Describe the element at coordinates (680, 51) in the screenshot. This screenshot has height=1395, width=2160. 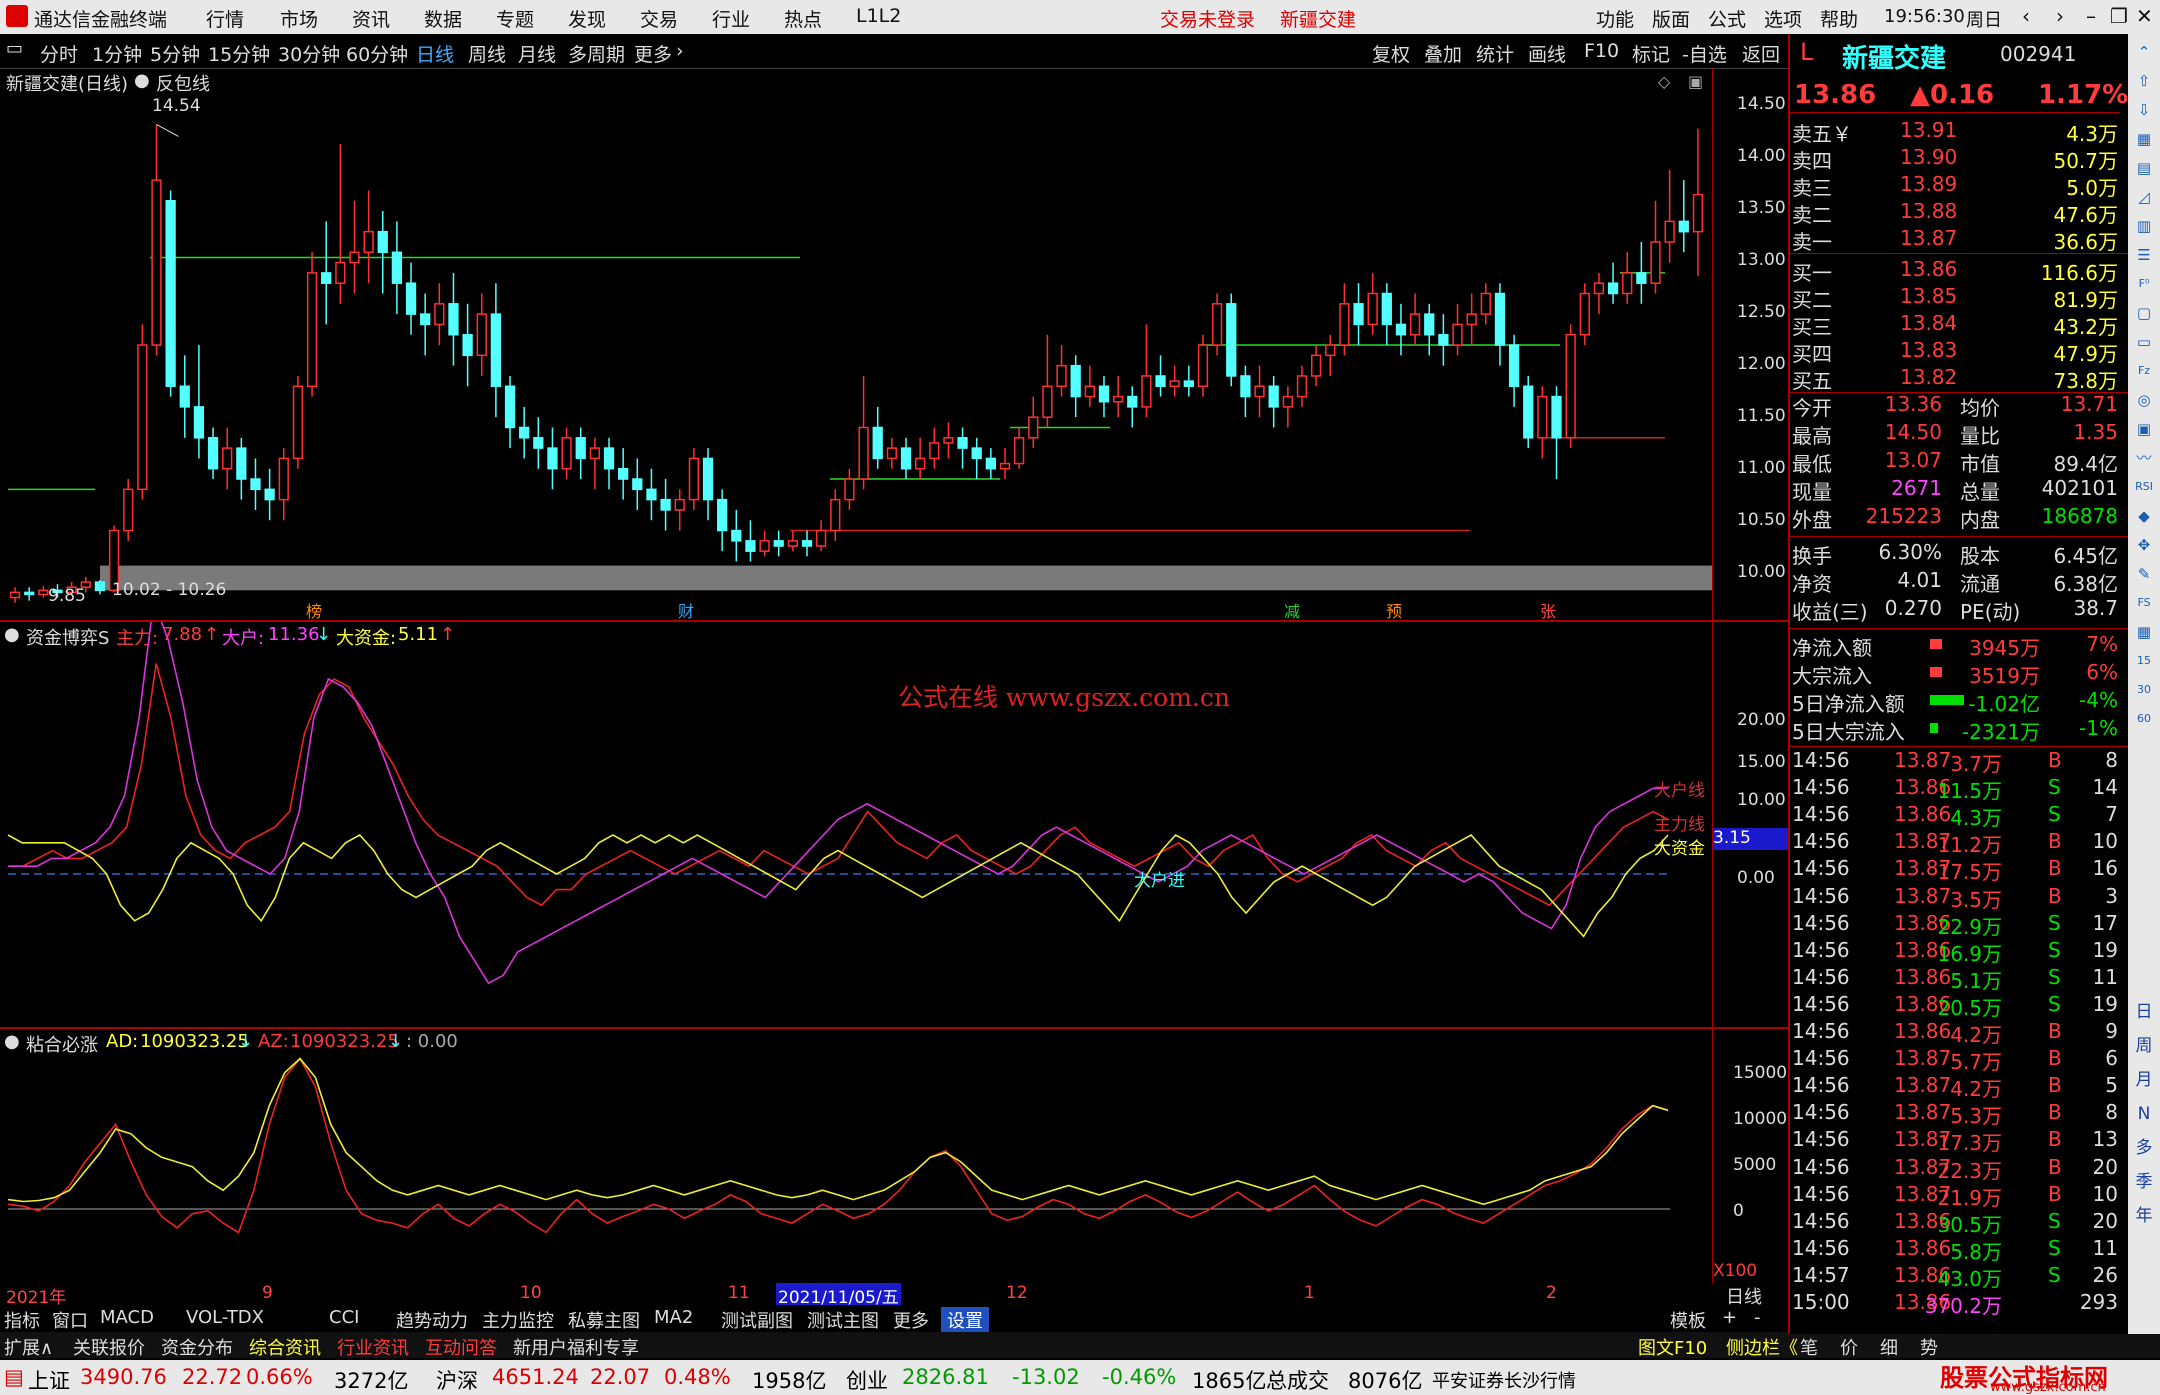
I see `chevron-right-icon: ›` at that location.